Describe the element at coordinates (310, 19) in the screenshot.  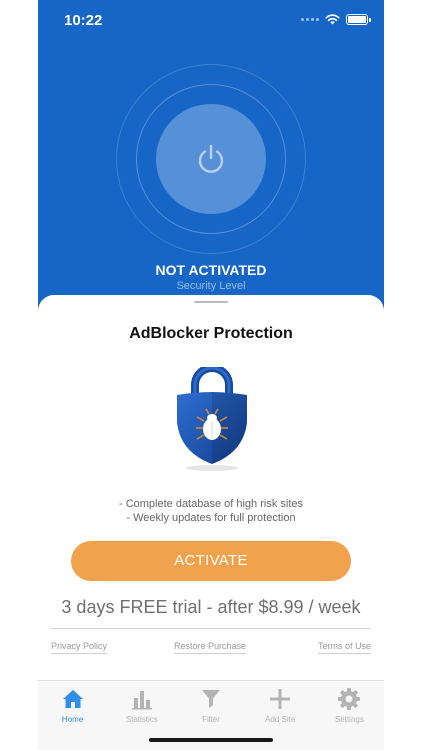
I see `signal-dots-icon` at that location.